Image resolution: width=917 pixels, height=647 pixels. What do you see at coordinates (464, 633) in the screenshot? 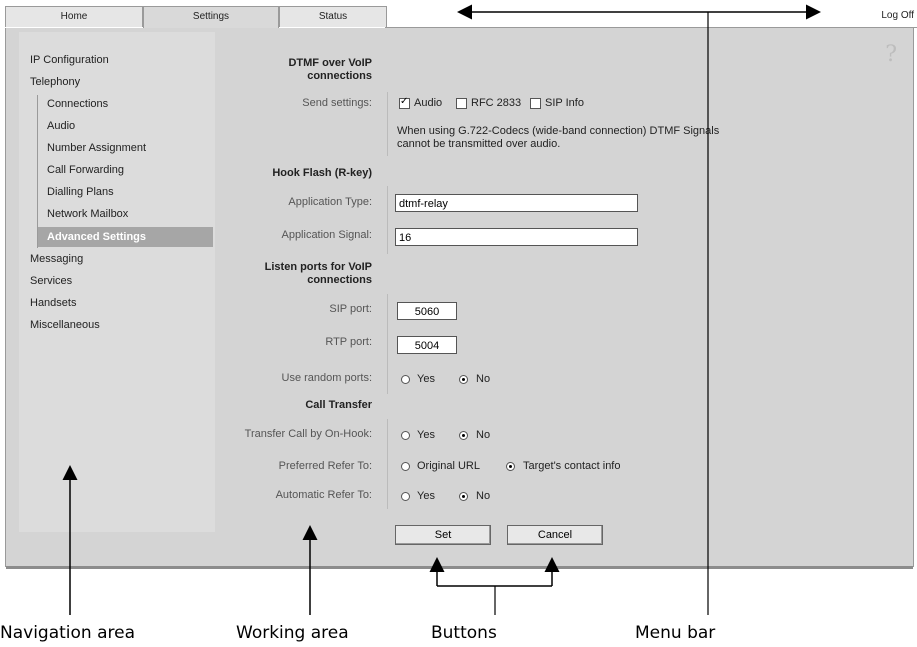
I see `annotation-buttons: Buttons` at bounding box center [464, 633].